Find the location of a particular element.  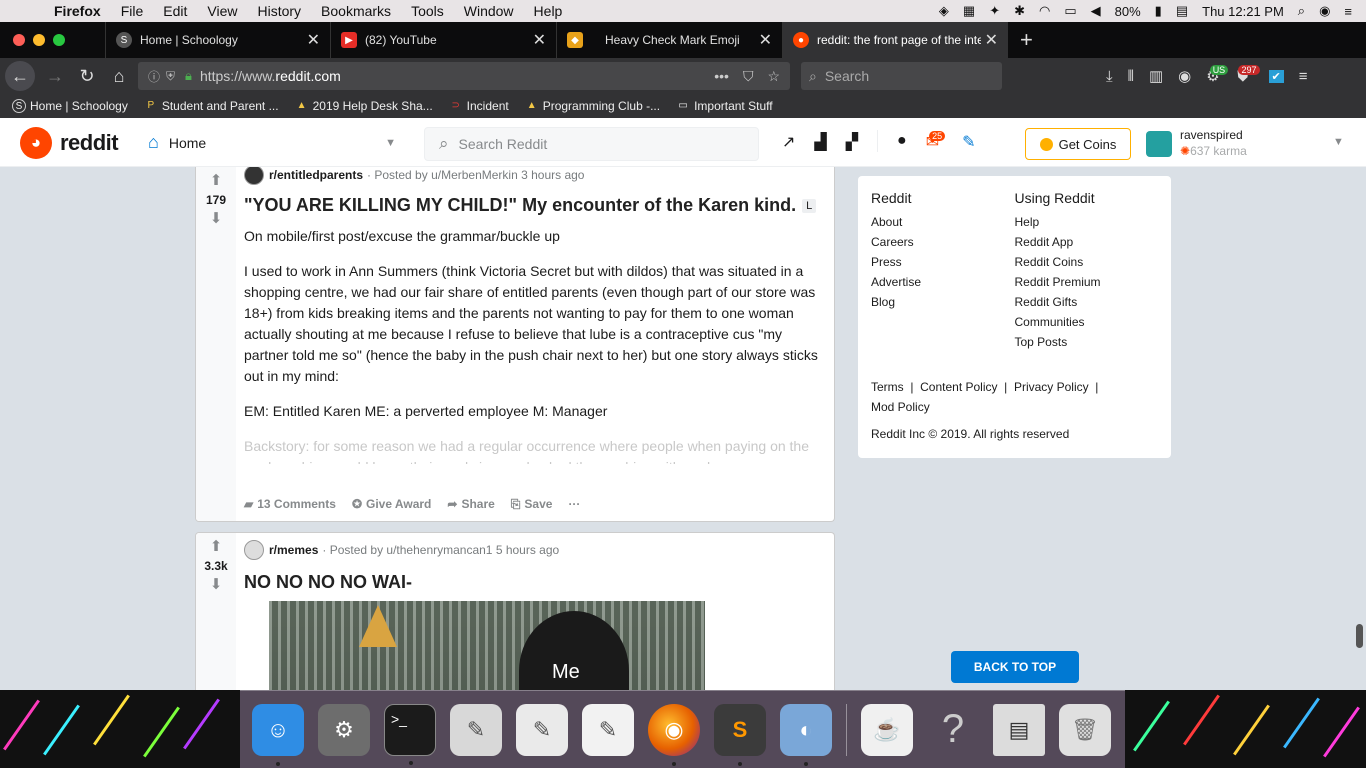

reddit-search-input: ⌕ Search Reddit is located at coordinates (591, 144).